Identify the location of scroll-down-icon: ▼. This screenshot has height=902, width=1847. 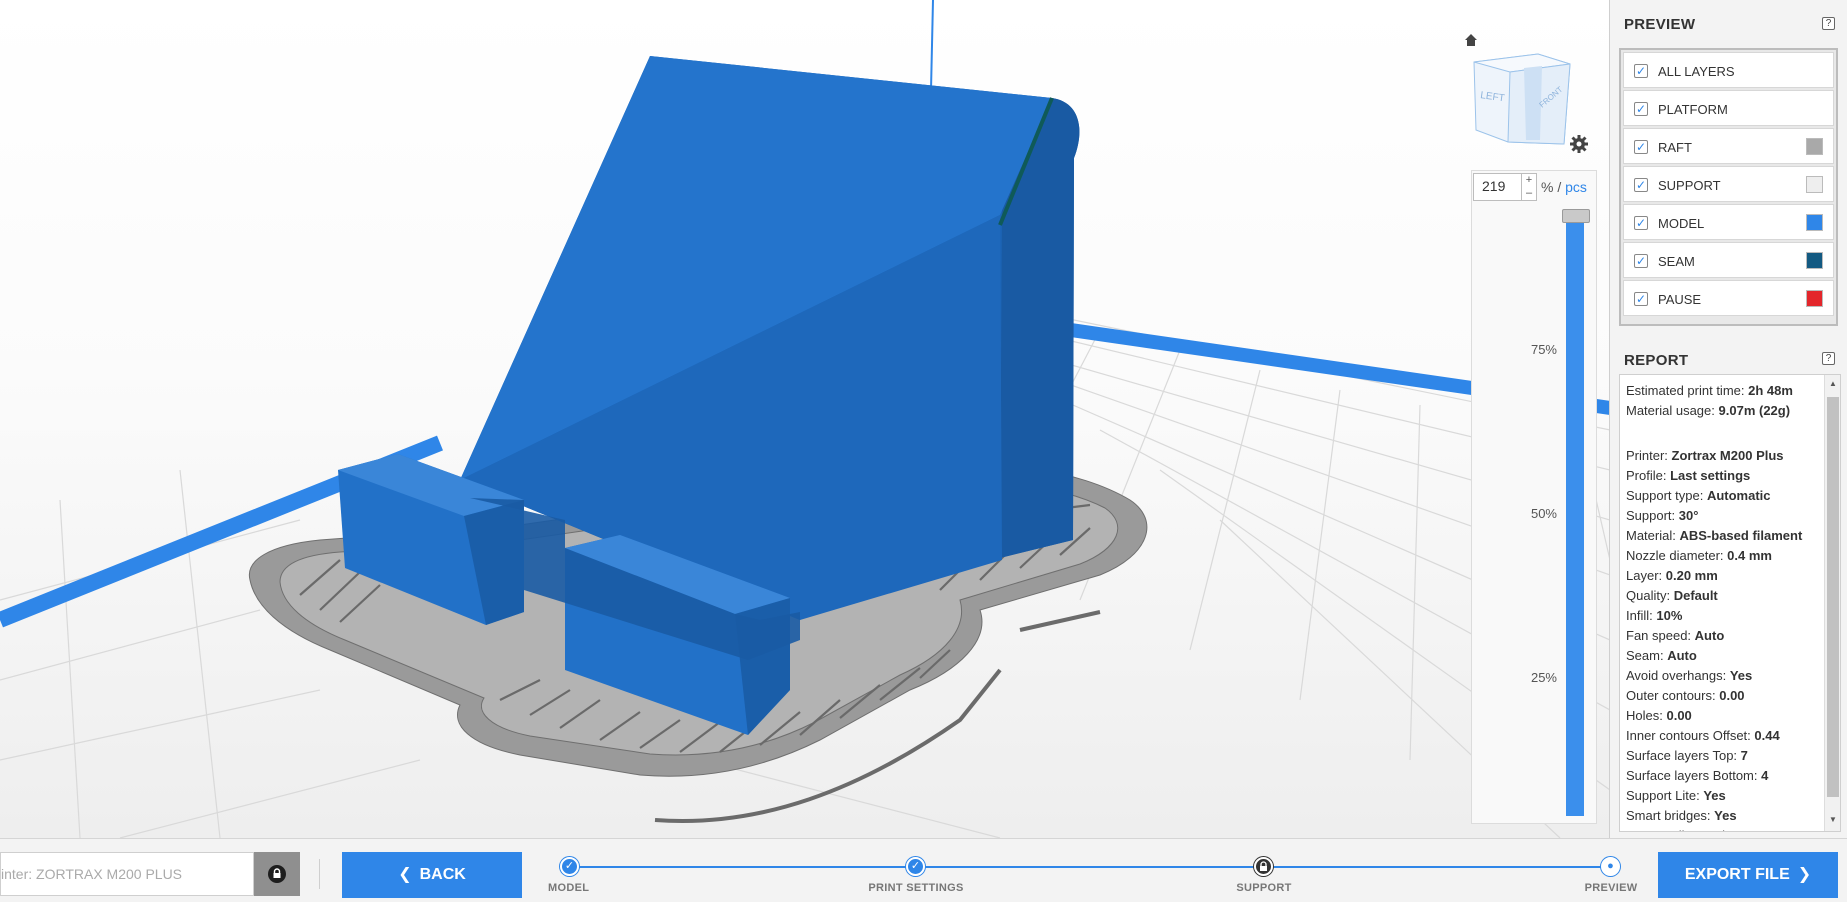
(1832, 822).